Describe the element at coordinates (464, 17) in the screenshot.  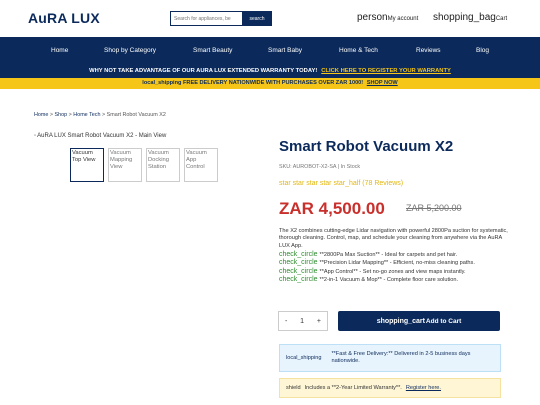
I see `shopping-bag-icon: shopping_bag` at that location.